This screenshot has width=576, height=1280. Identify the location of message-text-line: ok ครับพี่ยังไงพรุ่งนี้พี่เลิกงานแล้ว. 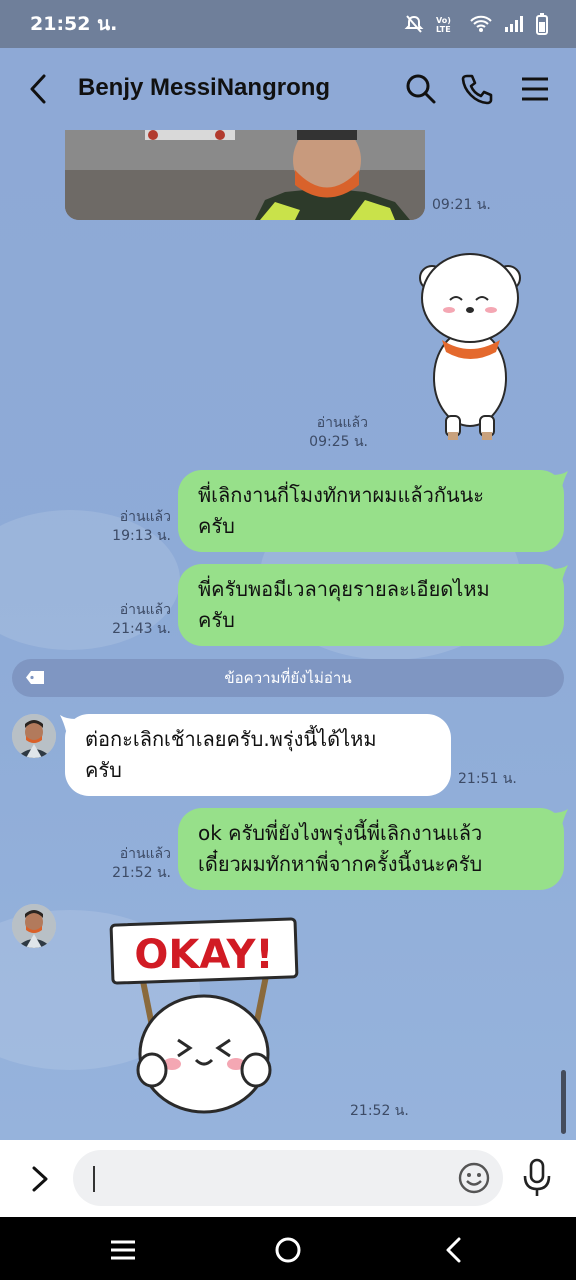
(340, 833).